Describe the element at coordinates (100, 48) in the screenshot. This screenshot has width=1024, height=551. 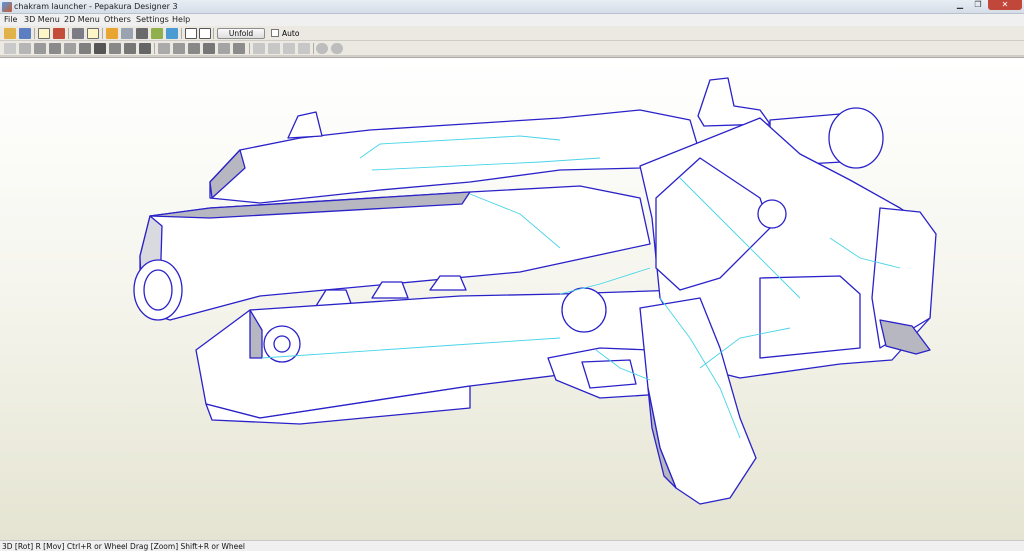
I see `rotate-icon` at that location.